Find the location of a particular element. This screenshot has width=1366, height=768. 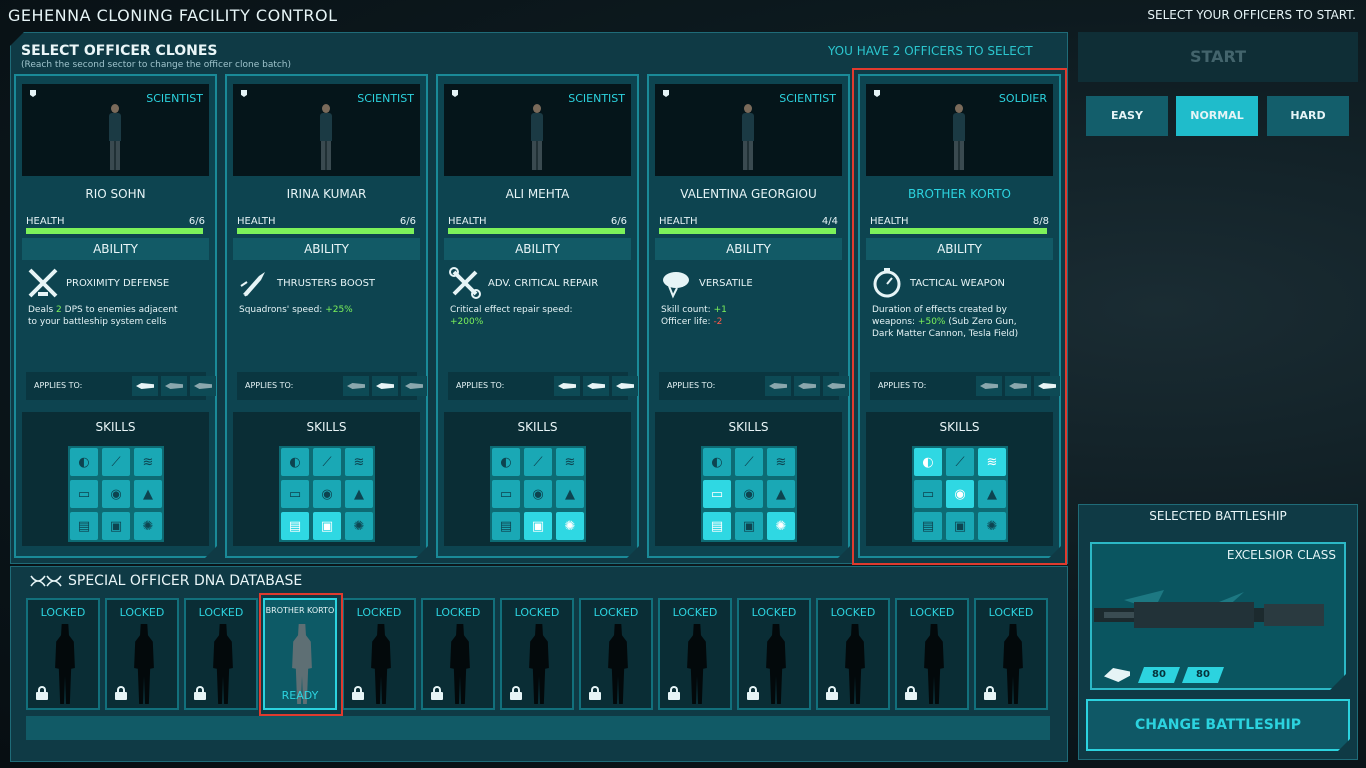

skills-label: SKILLS is located at coordinates (748, 427).